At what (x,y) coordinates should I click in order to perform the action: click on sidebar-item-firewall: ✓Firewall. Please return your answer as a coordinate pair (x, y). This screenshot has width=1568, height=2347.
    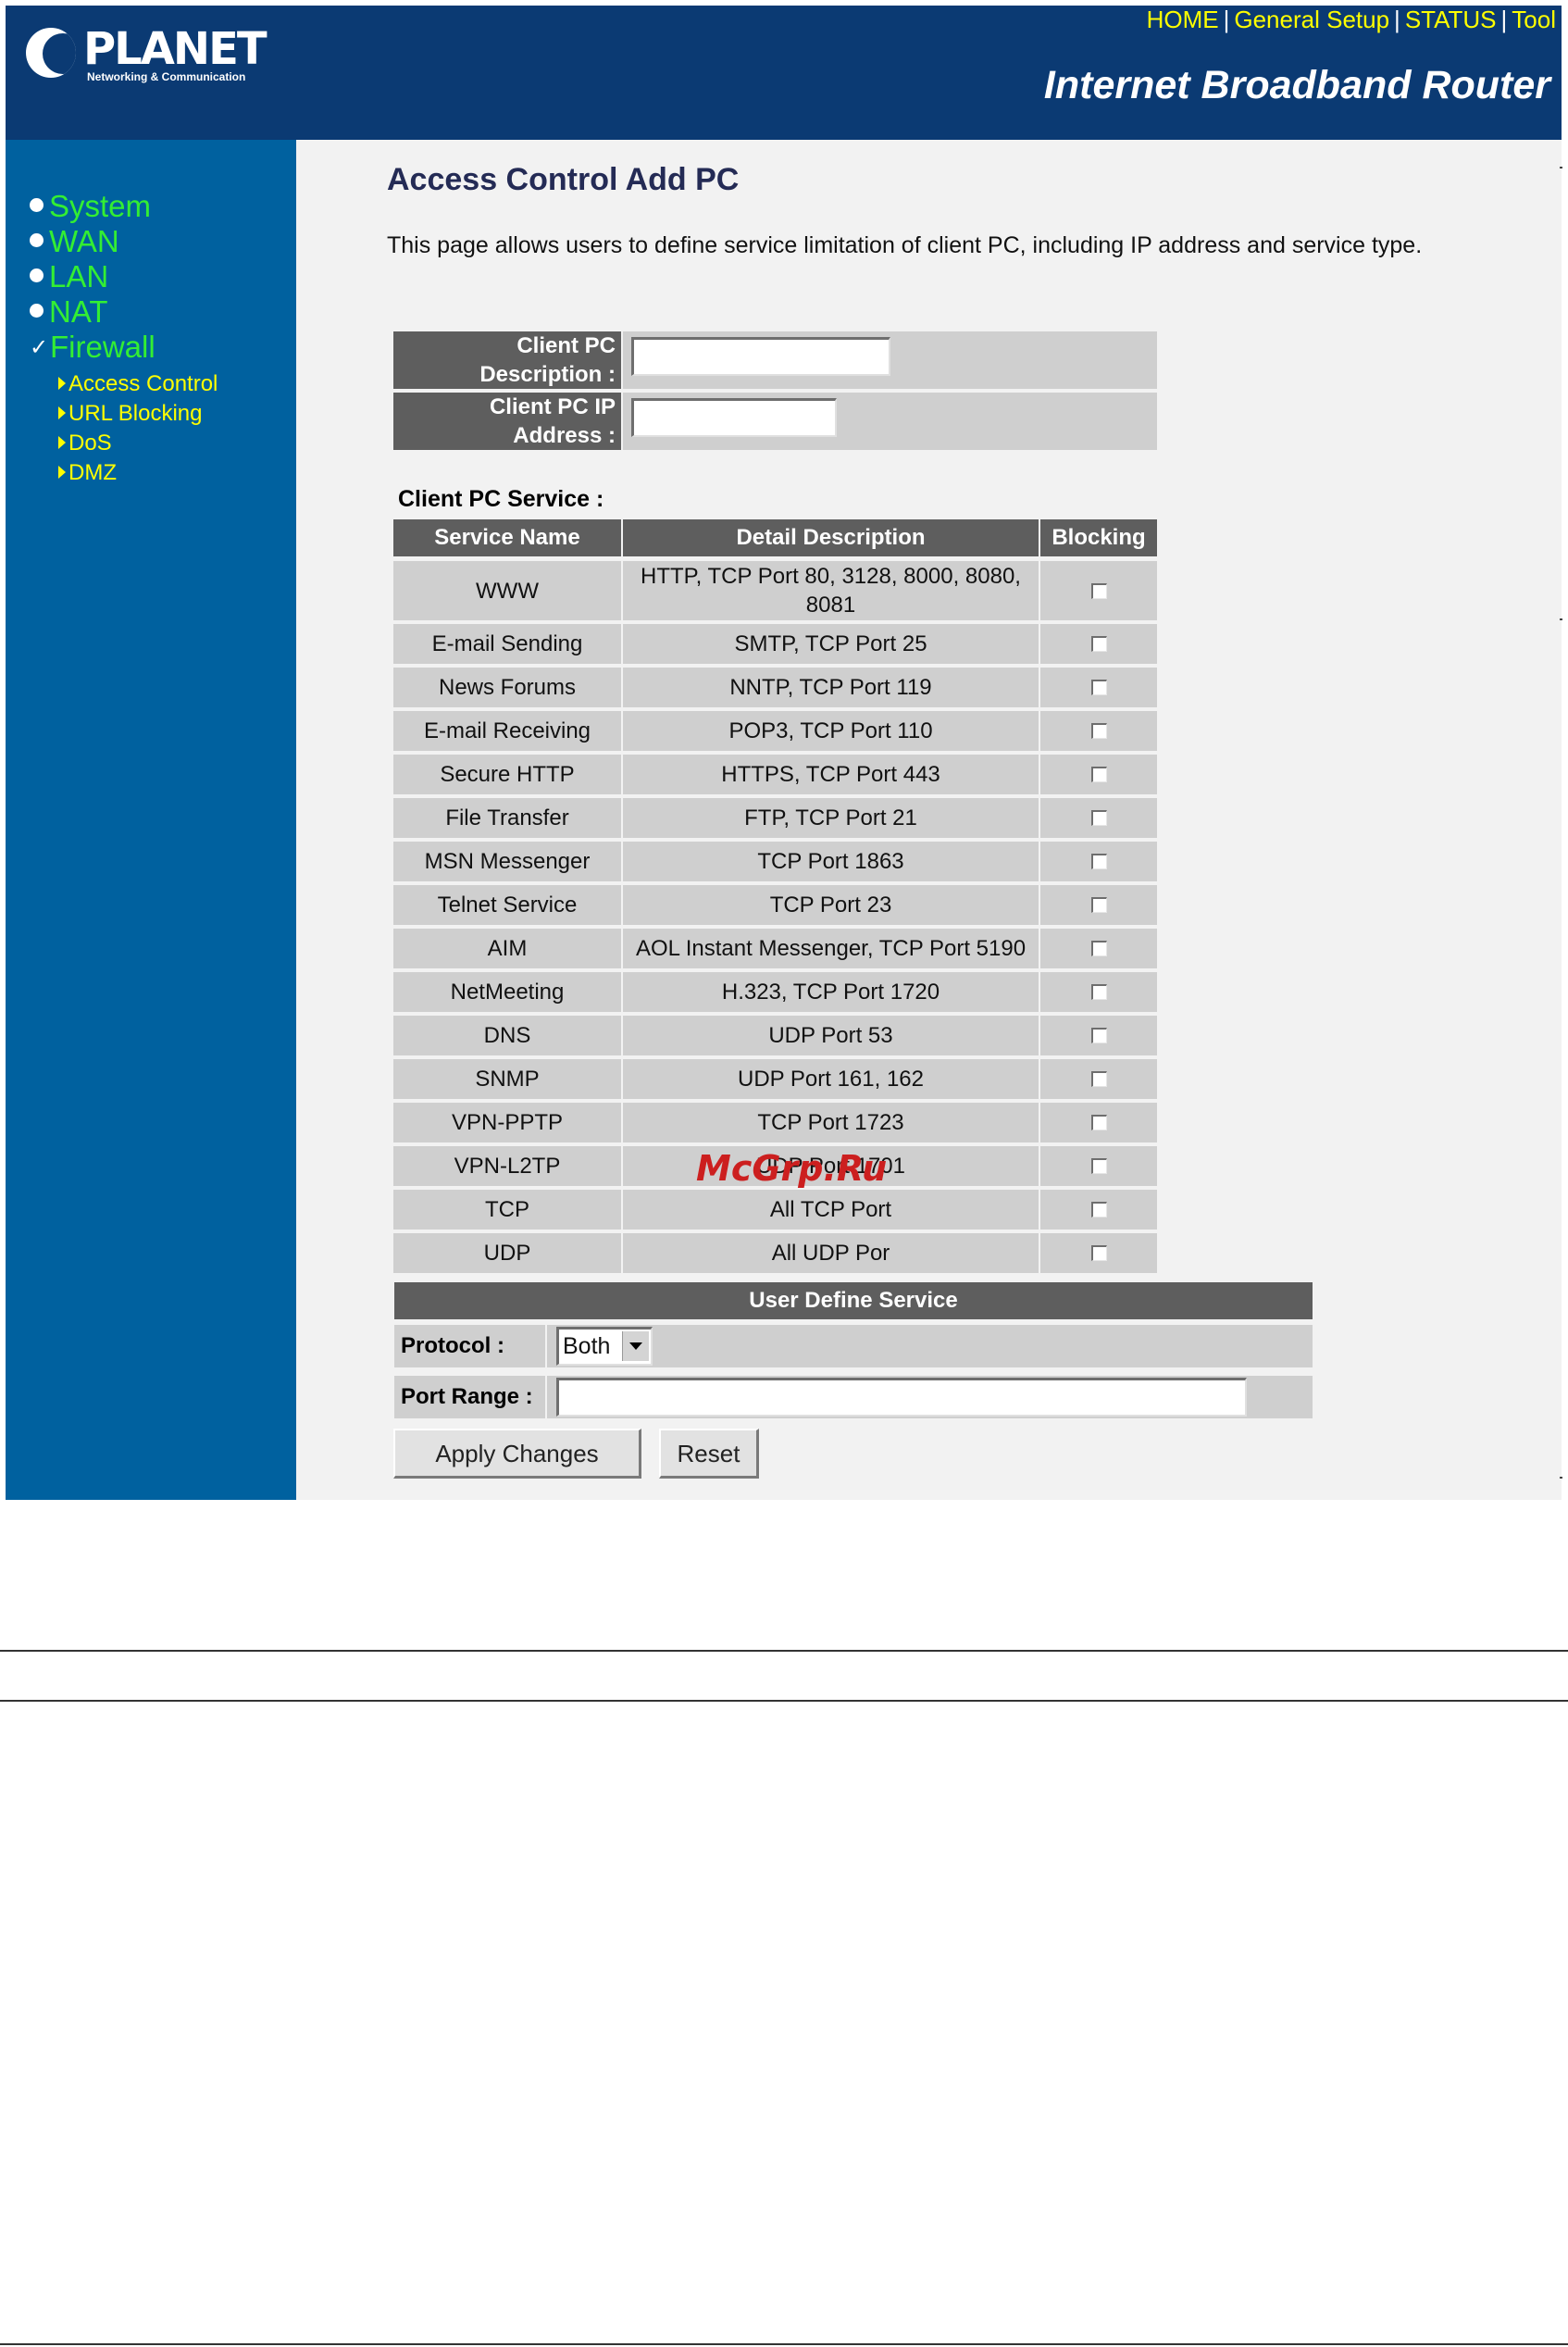
    Looking at the image, I should click on (93, 348).